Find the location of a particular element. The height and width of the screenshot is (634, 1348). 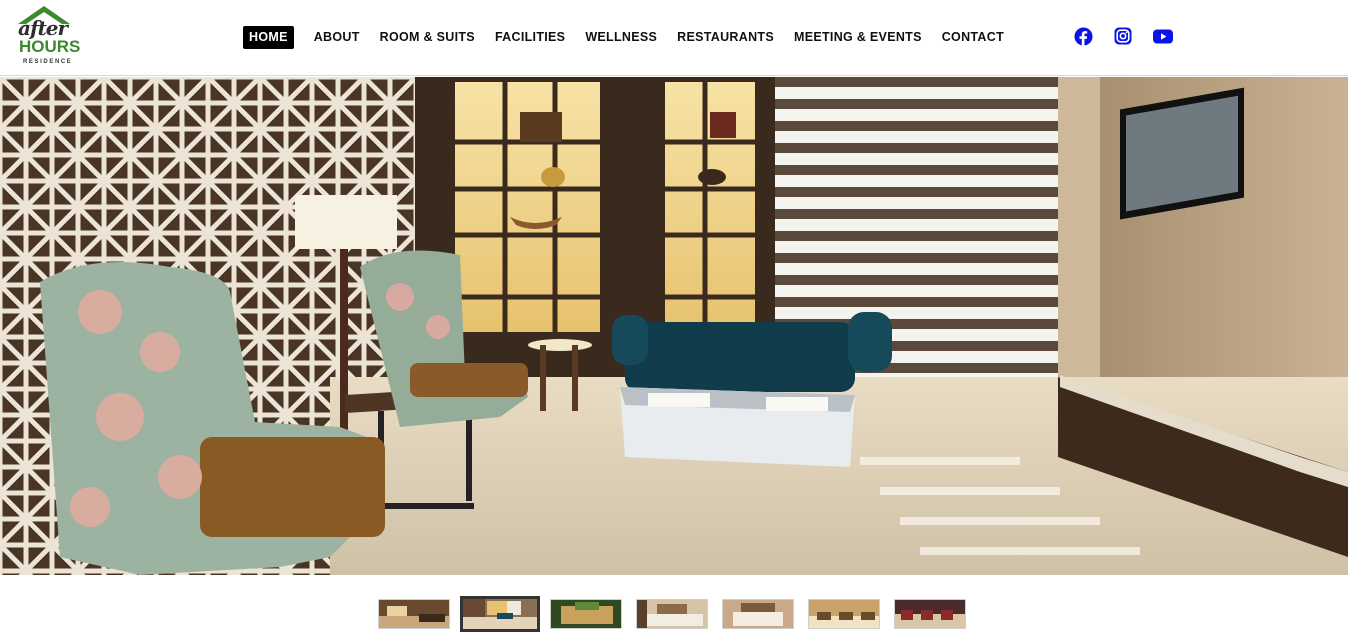

nav-contact: CONTACT is located at coordinates (973, 37).